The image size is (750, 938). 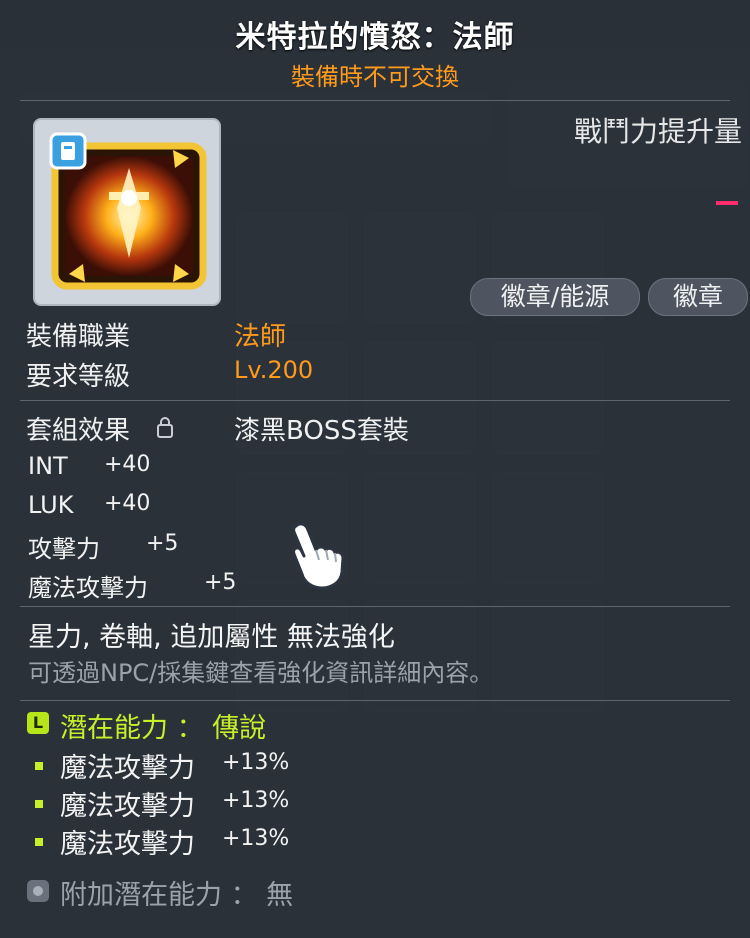 I want to click on enhance-disabled-note: 星力, 卷軸, 追加屬性 無法強化, so click(x=211, y=637).